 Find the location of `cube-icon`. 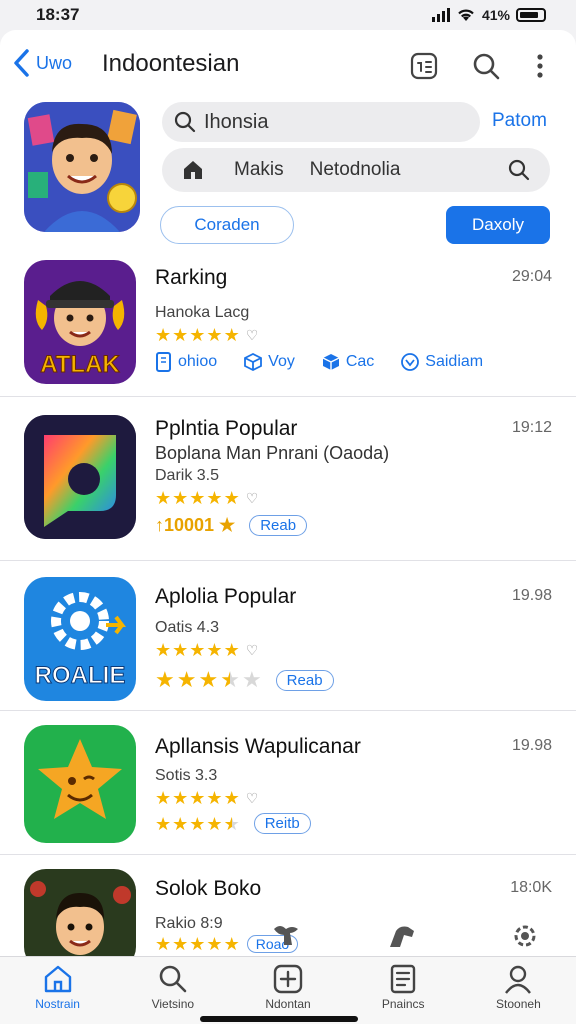

cube-icon is located at coordinates (331, 362).